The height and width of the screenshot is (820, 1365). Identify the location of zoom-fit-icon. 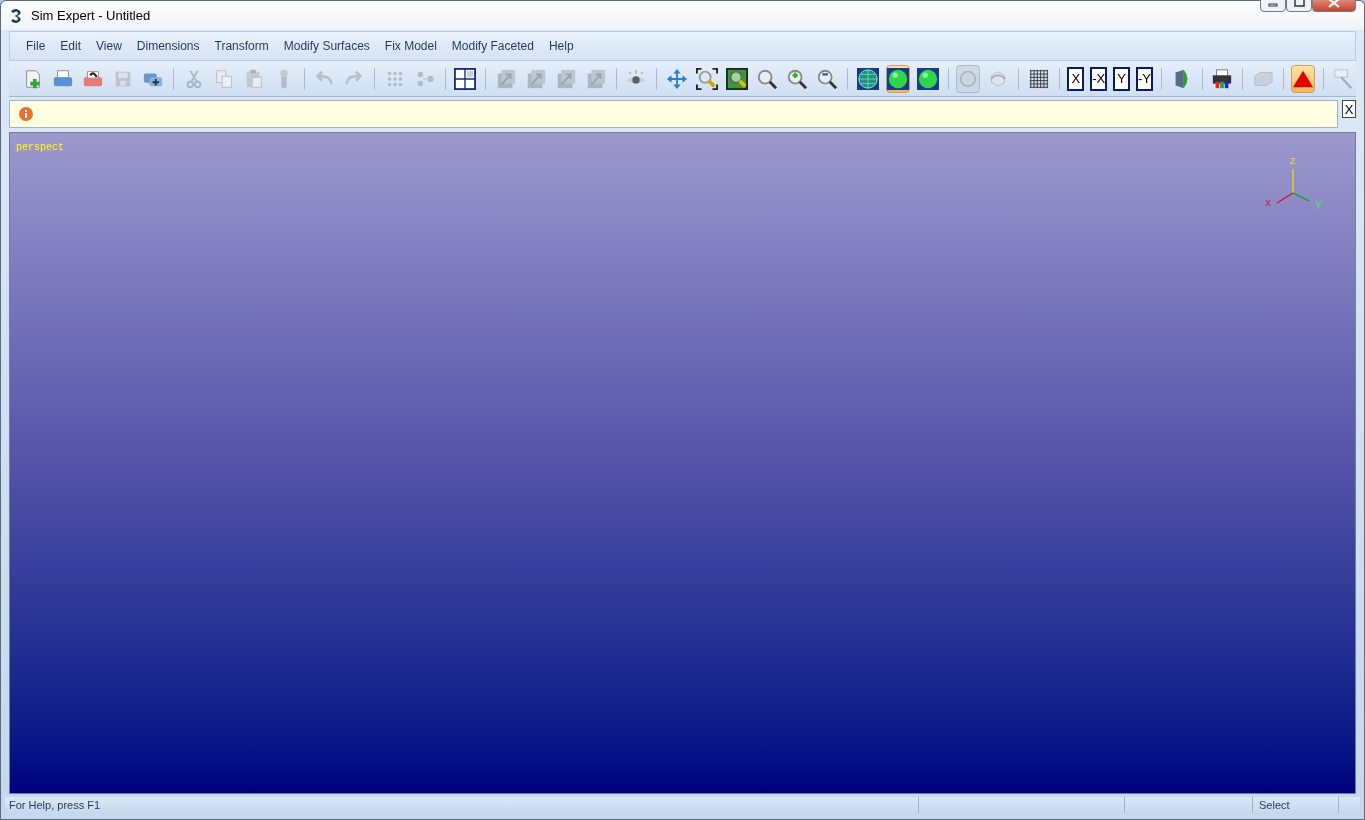
(737, 78).